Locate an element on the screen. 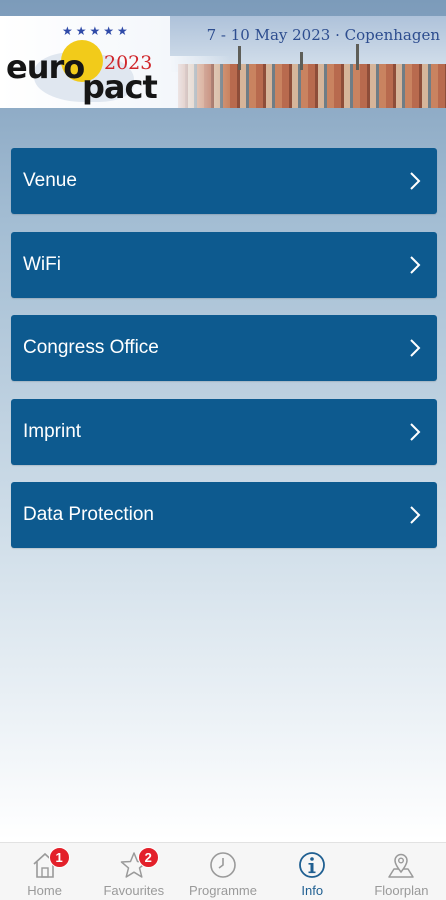 The image size is (446, 900). logo-word-euro: euro is located at coordinates (45, 67).